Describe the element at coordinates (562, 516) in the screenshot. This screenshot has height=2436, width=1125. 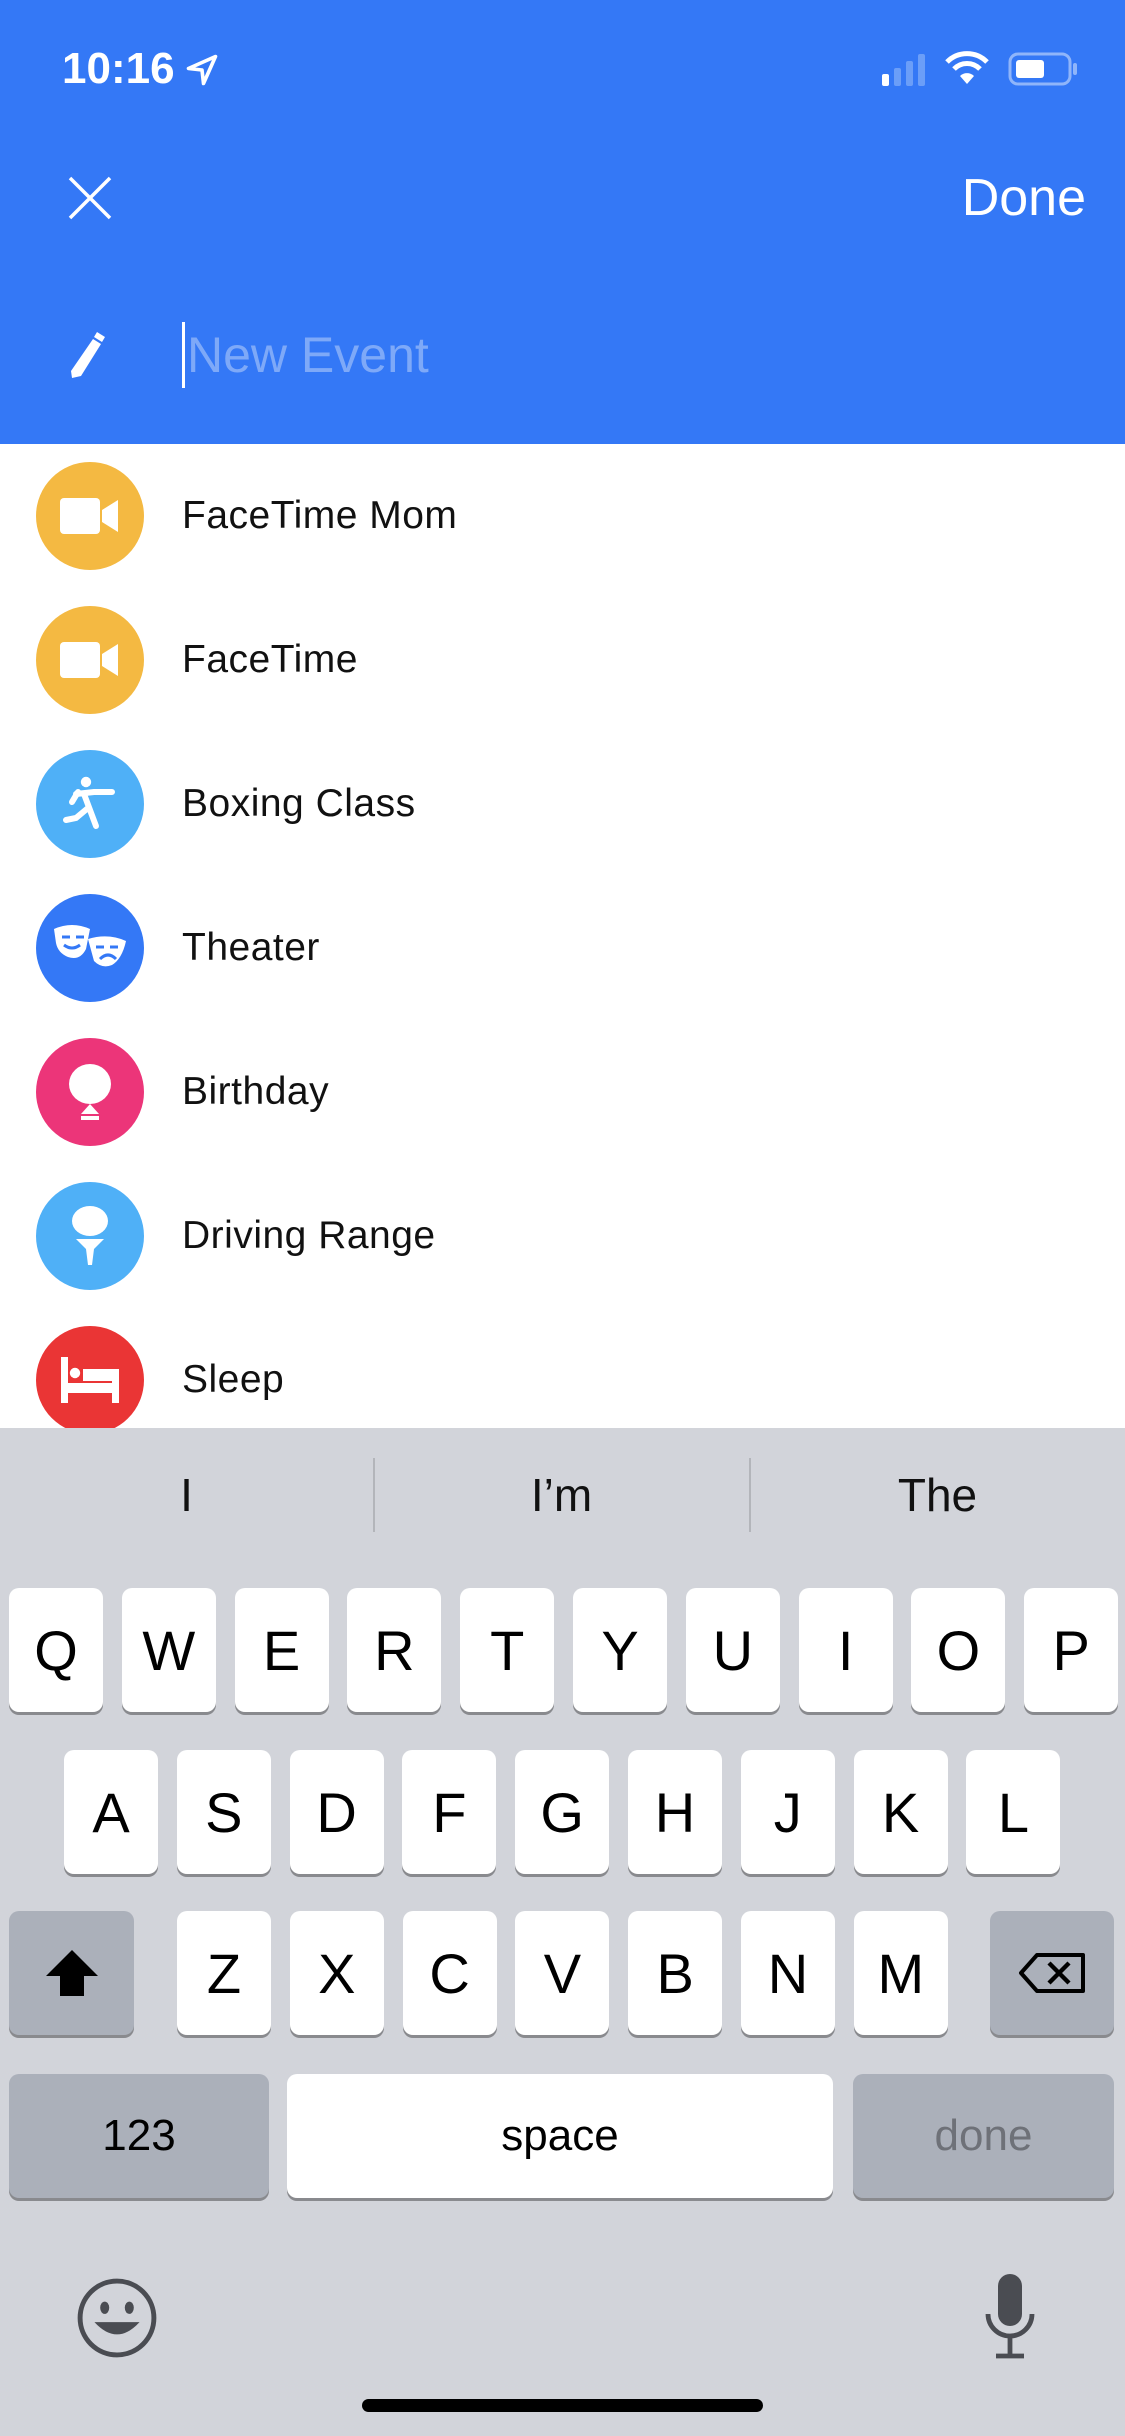
I see `suggestion-item: FaceTime Mom` at that location.